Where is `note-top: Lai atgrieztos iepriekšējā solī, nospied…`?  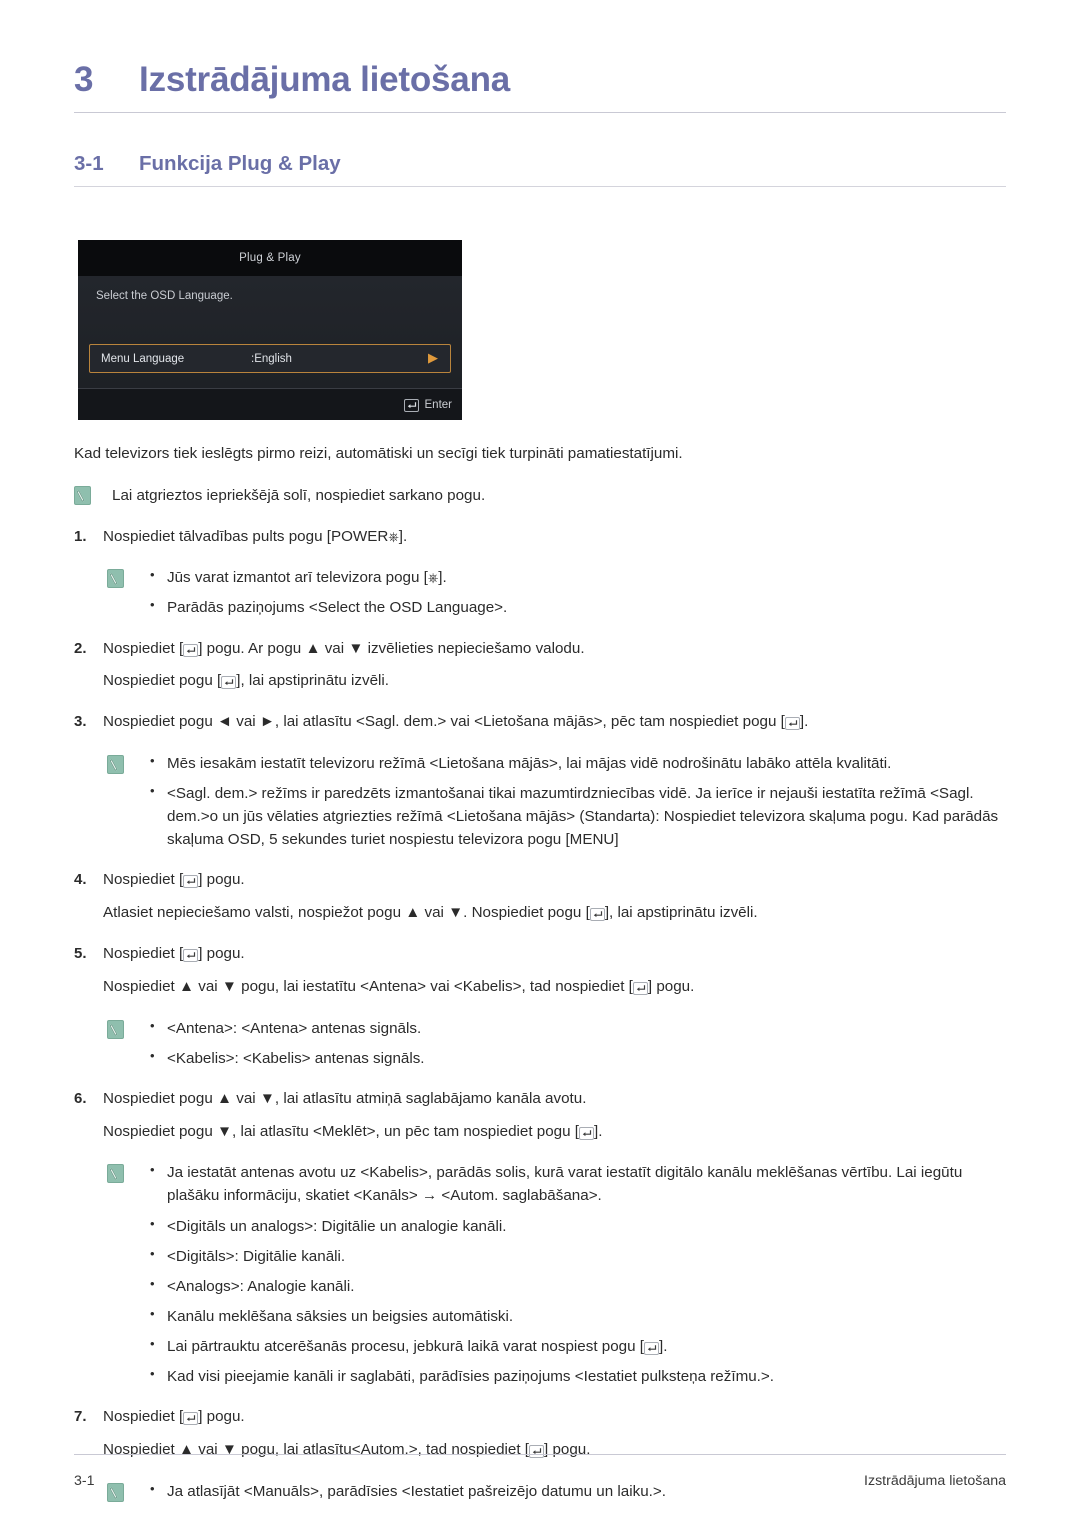
note-top: Lai atgrieztos iepriekšējā solī, nospied… is located at coordinates (540, 496).